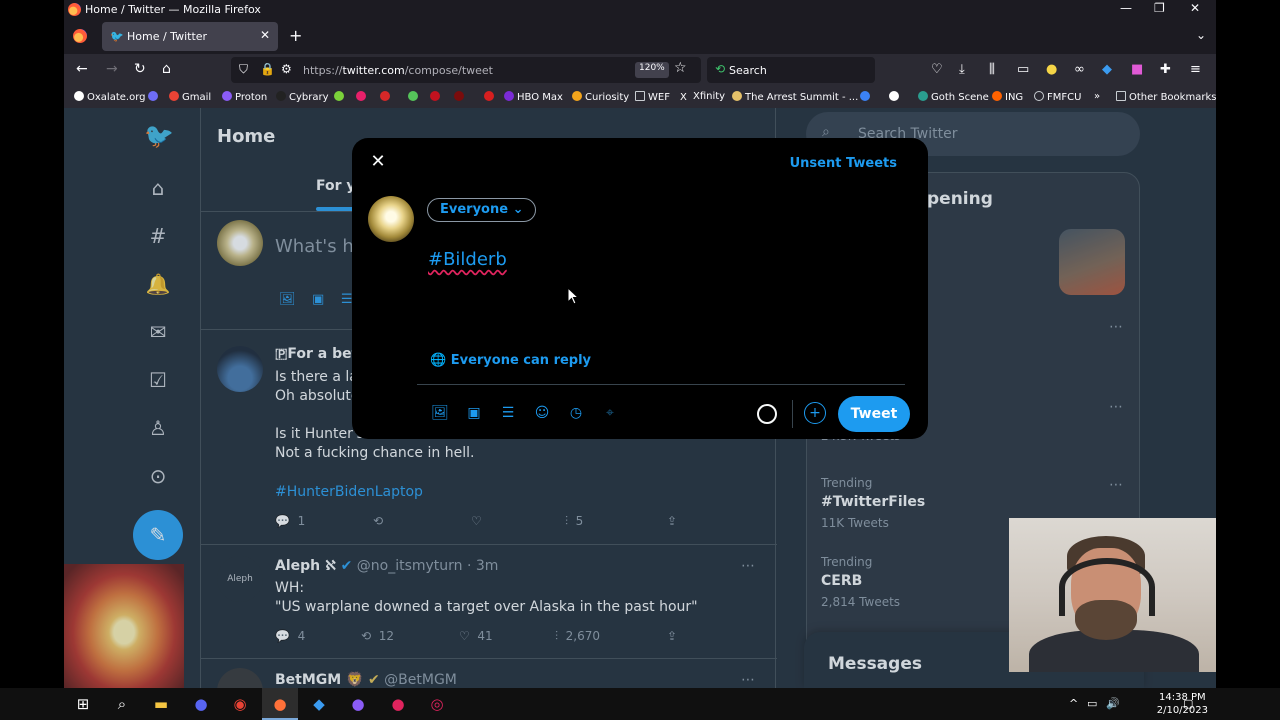 The width and height of the screenshot is (1280, 720). I want to click on character-count-ring, so click(767, 414).